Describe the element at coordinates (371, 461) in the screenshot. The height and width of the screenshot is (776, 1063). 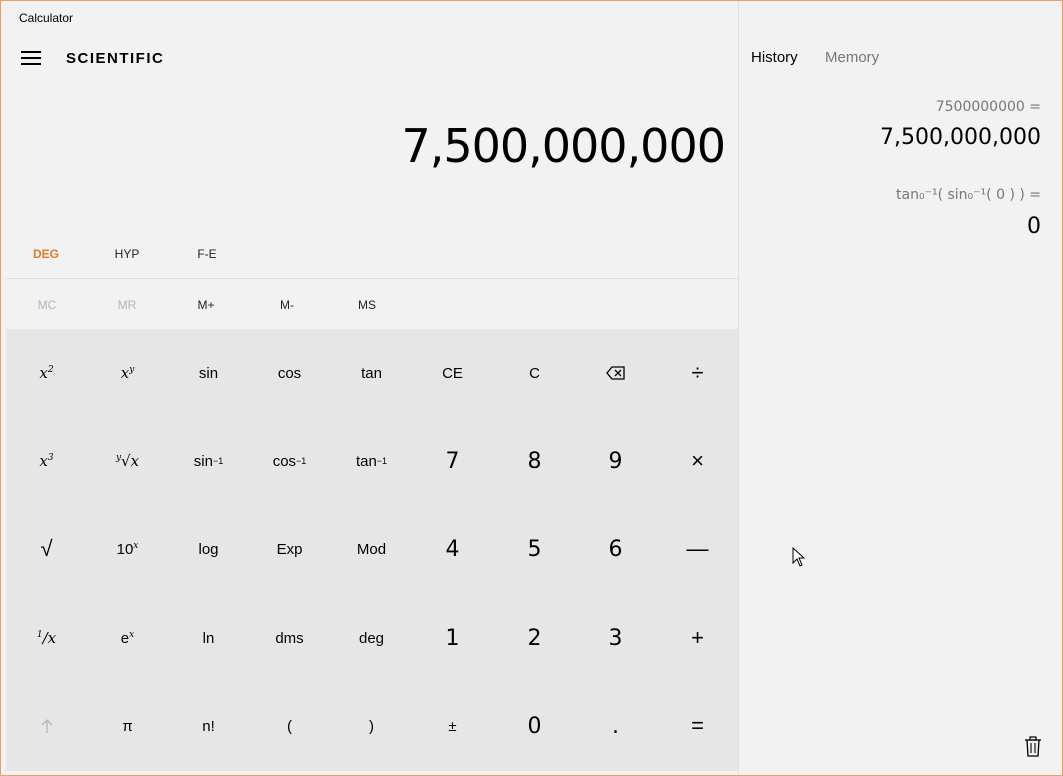
I see `atan-button: tan −1` at that location.